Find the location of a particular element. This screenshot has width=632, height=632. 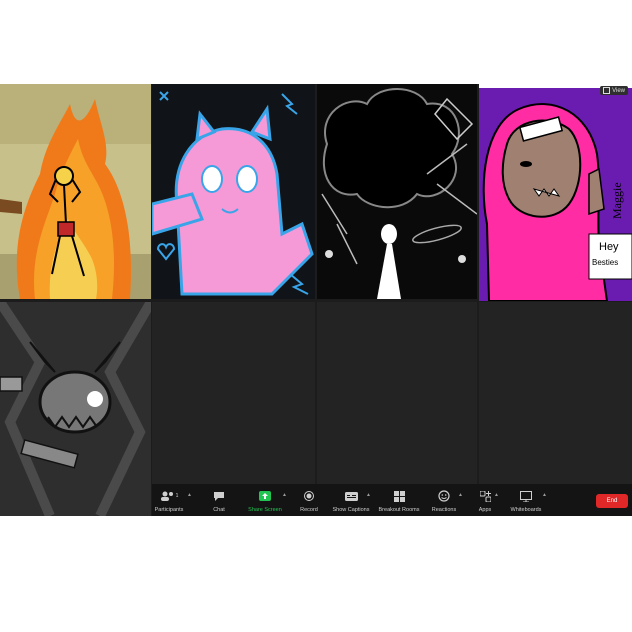

chat-icon is located at coordinates (219, 496).